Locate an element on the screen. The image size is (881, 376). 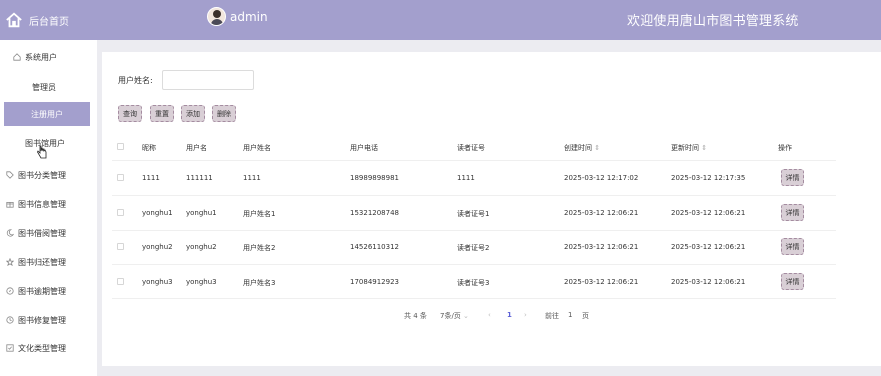
sidebar-item-book-borrow: 图书借阅管理 is located at coordinates (45, 233).